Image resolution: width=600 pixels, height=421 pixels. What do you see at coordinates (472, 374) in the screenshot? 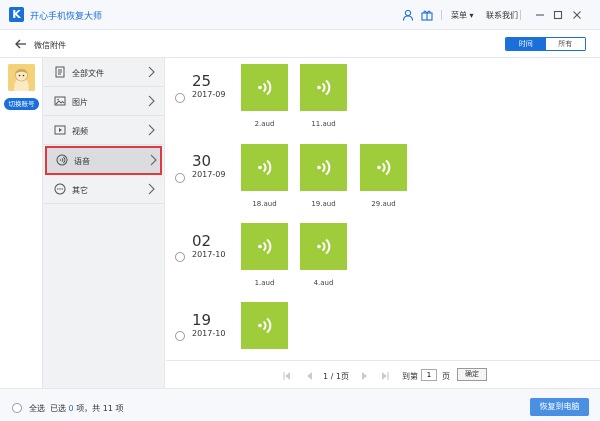
I see `confirm-page-button: 确定` at bounding box center [472, 374].